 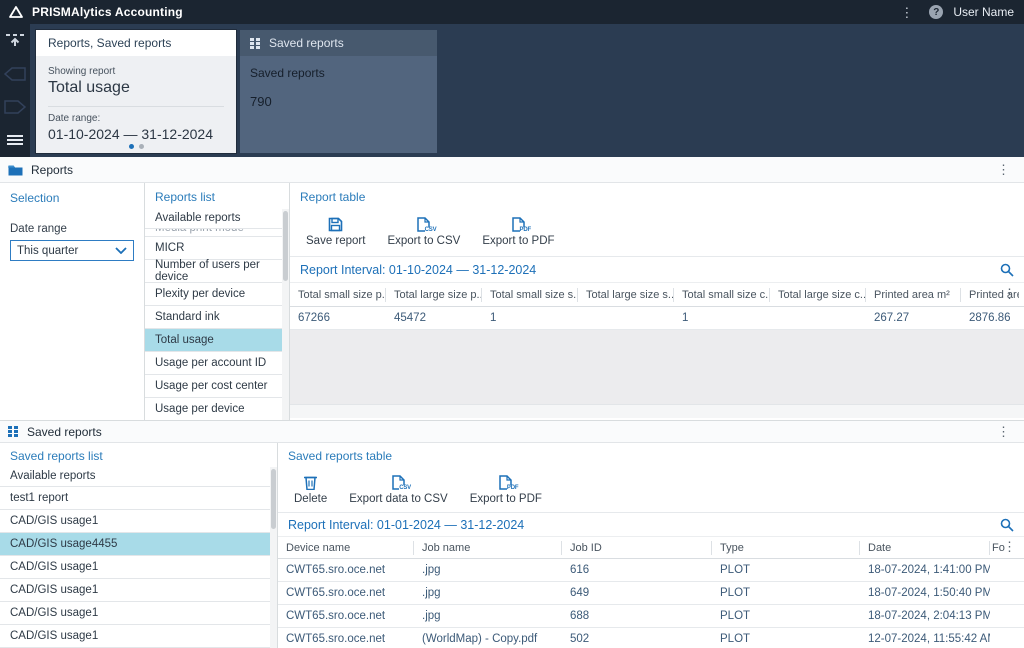 What do you see at coordinates (217, 233) in the screenshot?
I see `list-item-partial: Media print mode` at bounding box center [217, 233].